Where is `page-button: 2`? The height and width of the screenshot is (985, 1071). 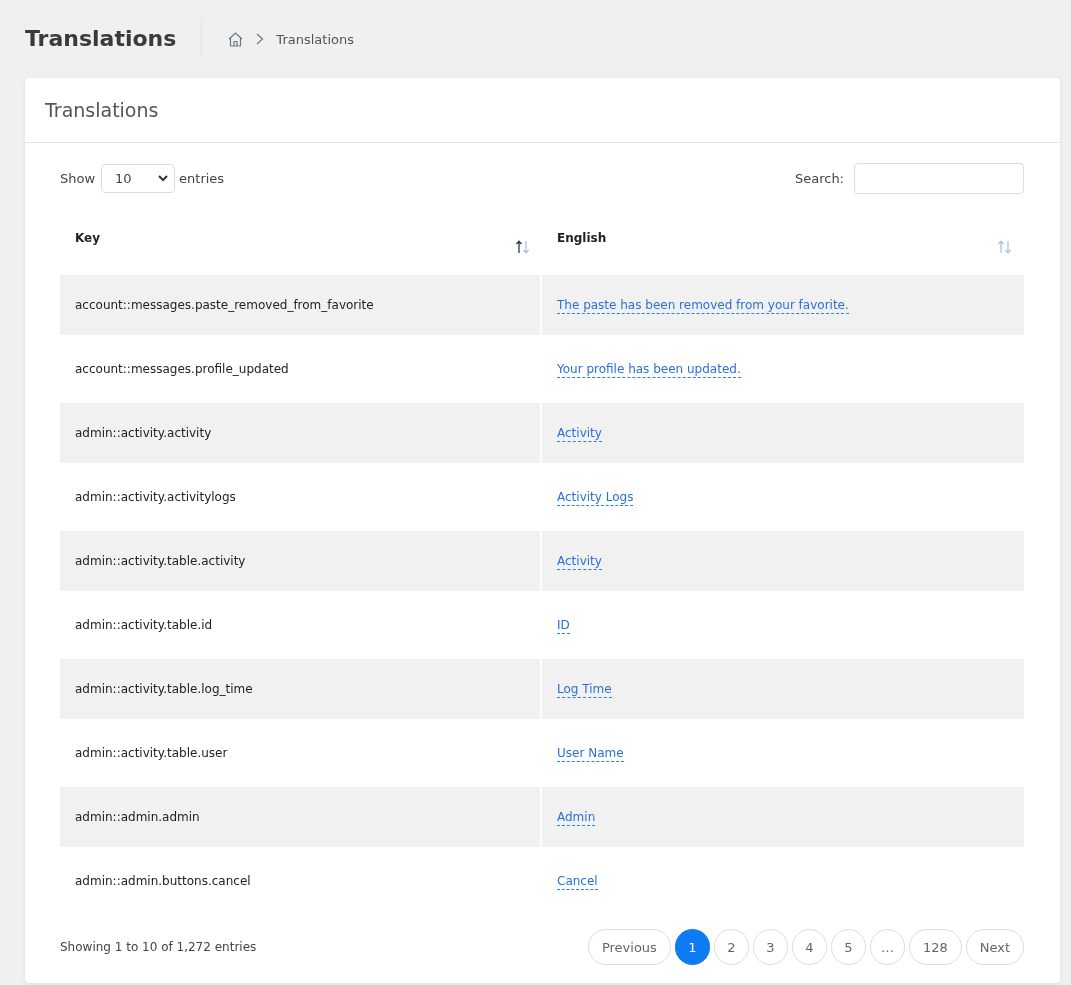
page-button: 2 is located at coordinates (731, 947).